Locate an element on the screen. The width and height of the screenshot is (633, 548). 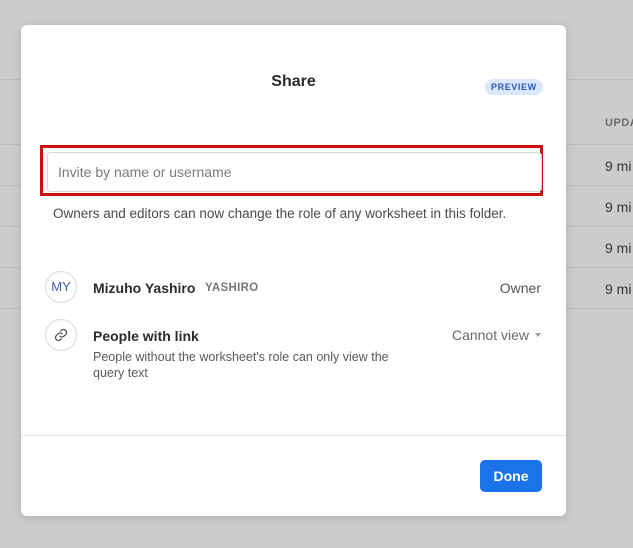
footer-divider is located at coordinates (293, 435).